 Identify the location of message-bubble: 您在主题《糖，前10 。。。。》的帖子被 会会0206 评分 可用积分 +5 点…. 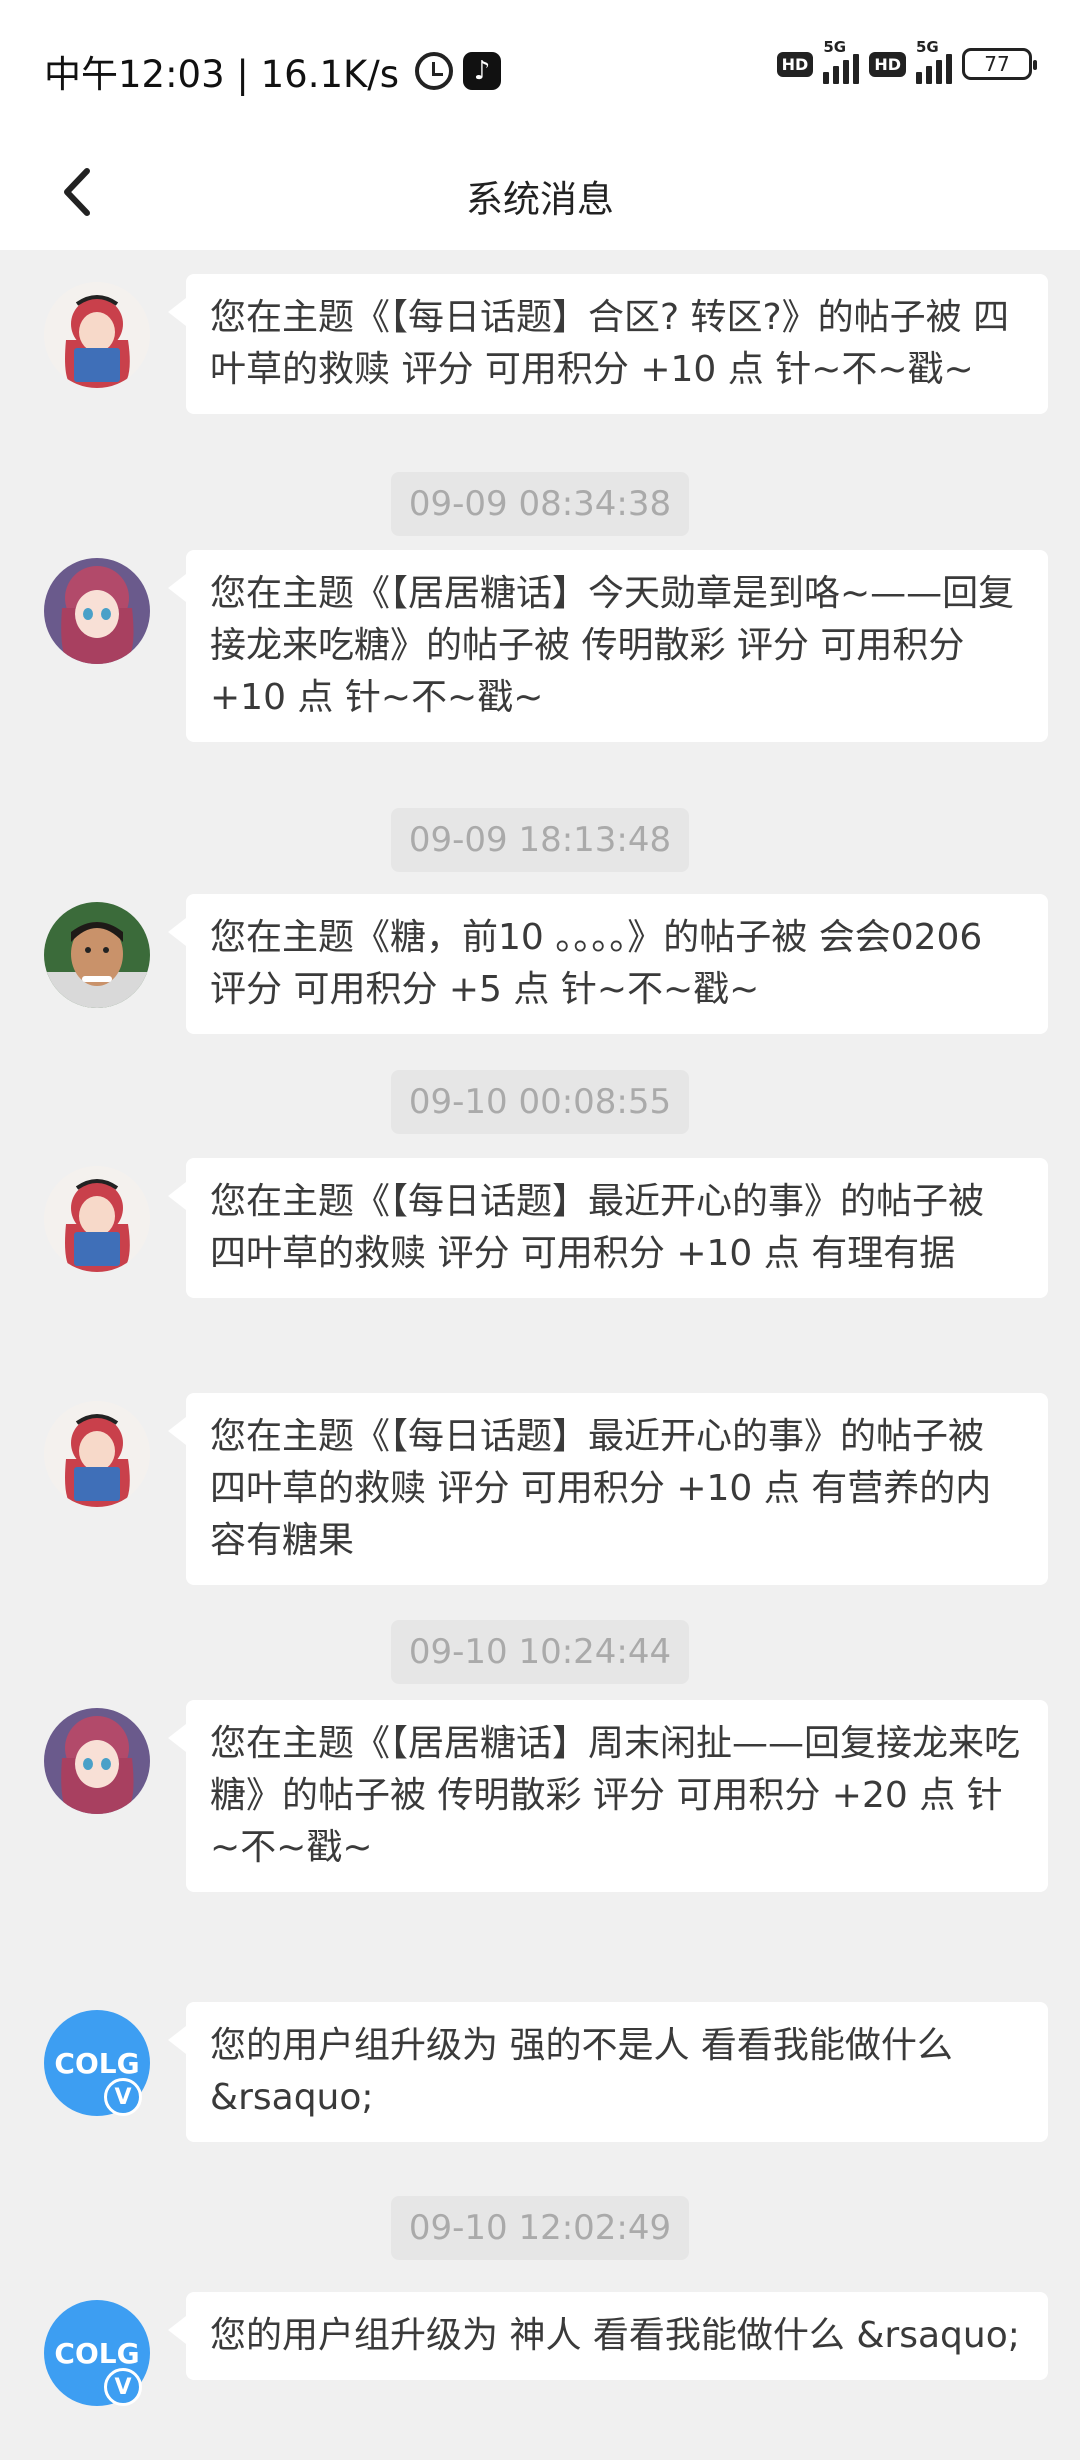
(608, 964).